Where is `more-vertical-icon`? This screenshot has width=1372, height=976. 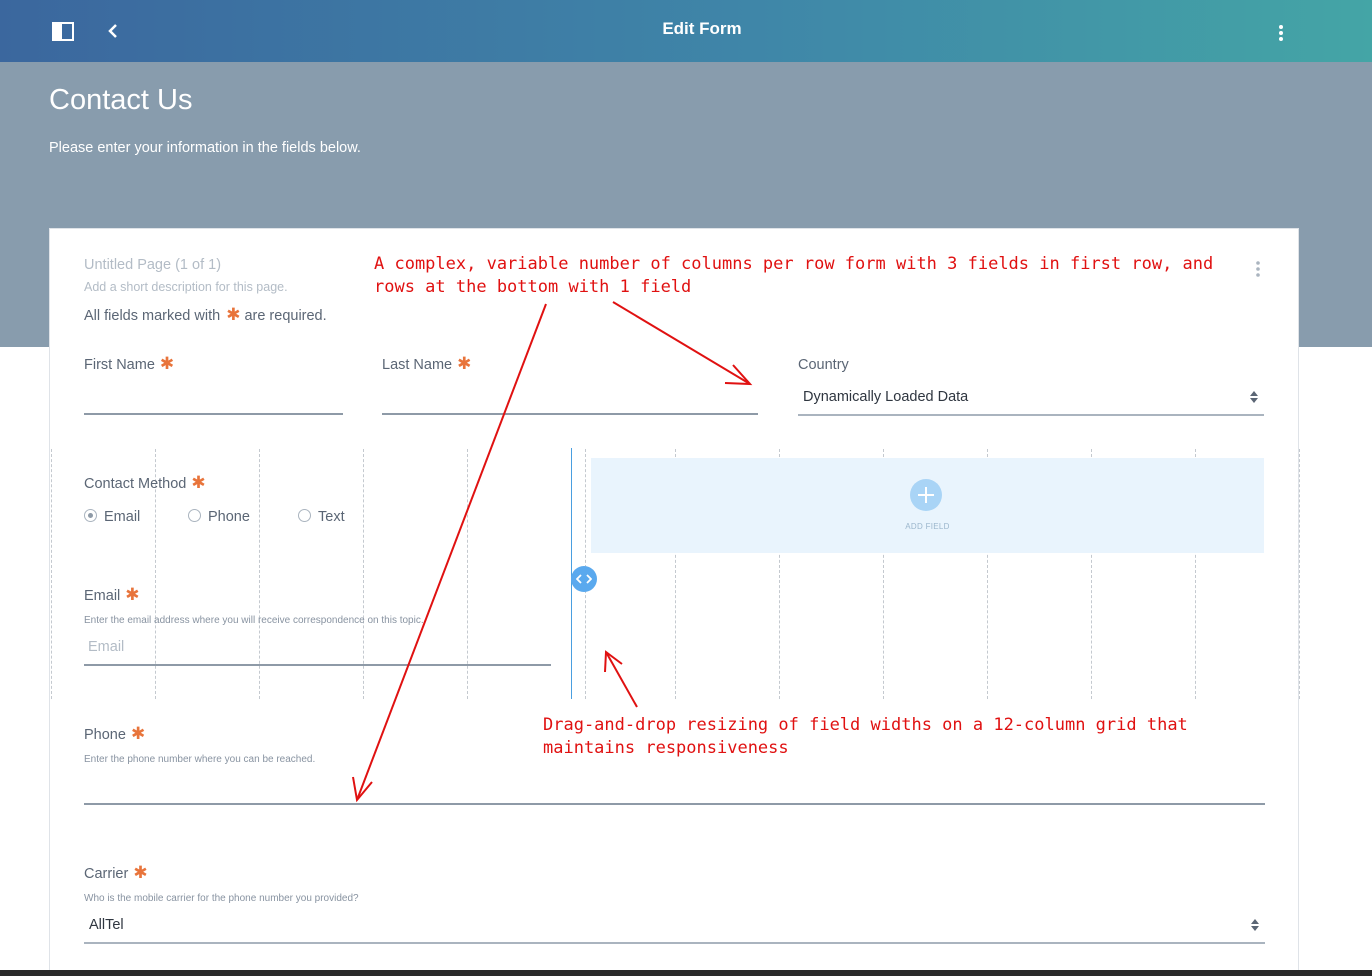
more-vertical-icon is located at coordinates (1281, 33).